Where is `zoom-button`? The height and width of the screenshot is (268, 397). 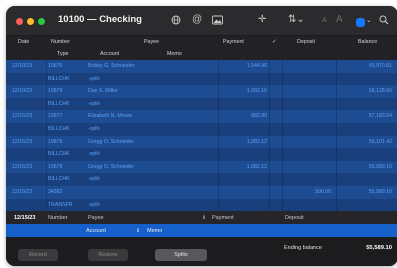 zoom-button is located at coordinates (41, 21).